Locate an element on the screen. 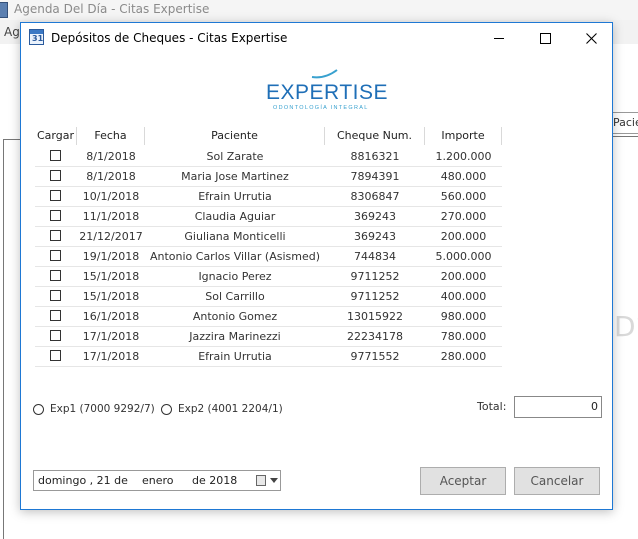 This screenshot has height=539, width=638. date-picker: domingo , 21 de enero de 2018 is located at coordinates (157, 480).